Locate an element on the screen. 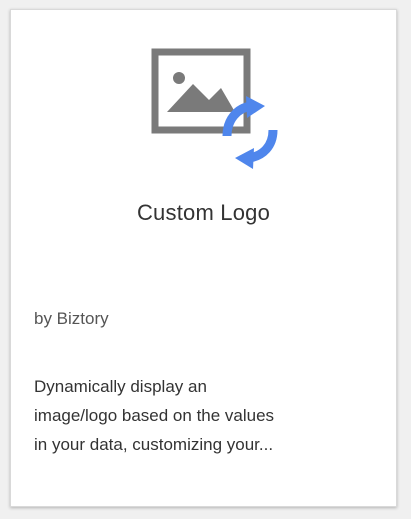 This screenshot has height=519, width=411. card-title: Custom Logo is located at coordinates (203, 212).